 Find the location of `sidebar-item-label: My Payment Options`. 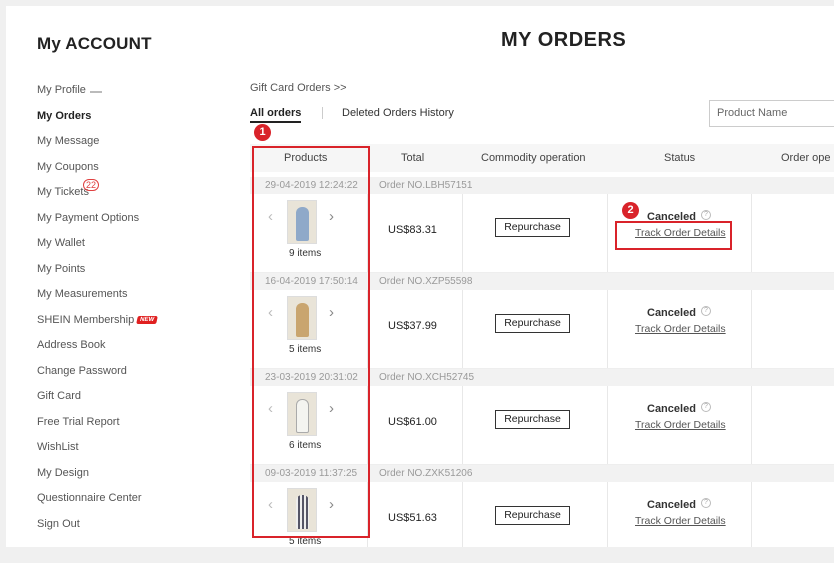

sidebar-item-label: My Payment Options is located at coordinates (88, 217).